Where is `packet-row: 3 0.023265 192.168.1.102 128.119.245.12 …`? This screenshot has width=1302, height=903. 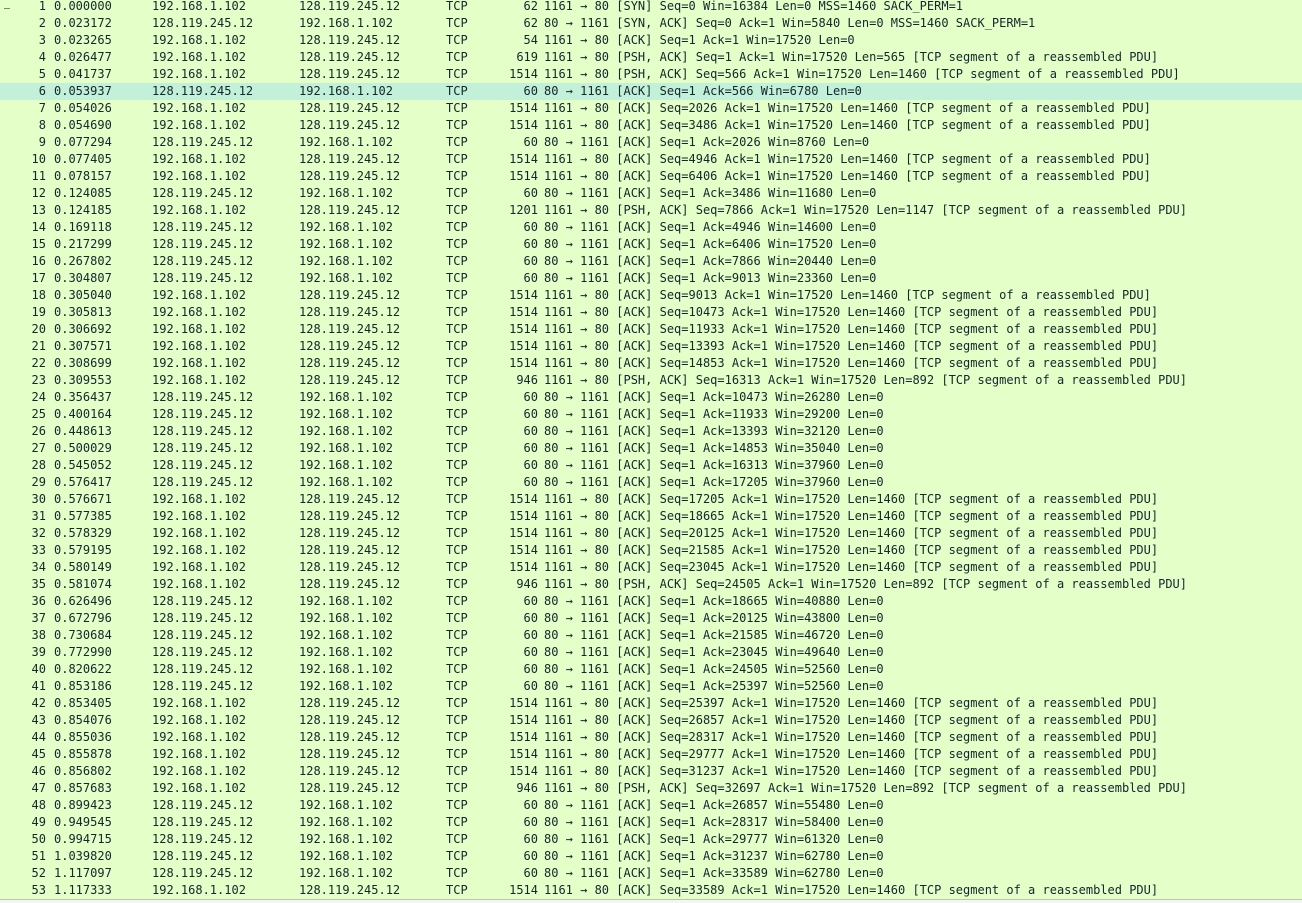
packet-row: 3 0.023265 192.168.1.102 128.119.245.12 … is located at coordinates (651, 40).